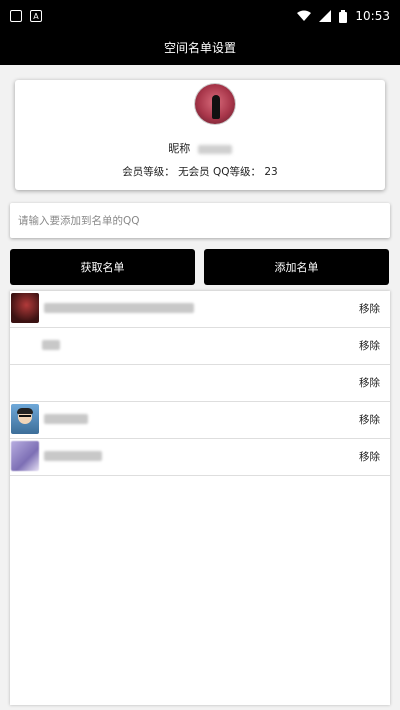 The height and width of the screenshot is (710, 400). Describe the element at coordinates (200, 16) in the screenshot. I see `status-bar: A 10:53` at that location.